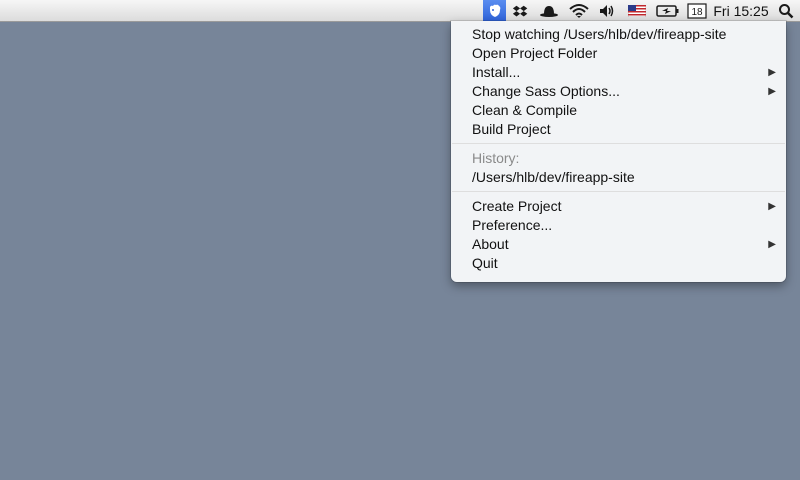  What do you see at coordinates (618, 53) in the screenshot?
I see `menu-item-open-project-folder: Open Project Folder` at bounding box center [618, 53].